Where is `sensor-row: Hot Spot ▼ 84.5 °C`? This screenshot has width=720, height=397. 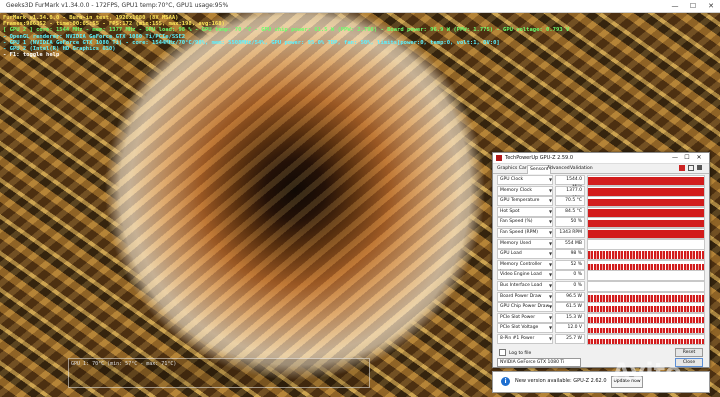
sensor-row: Hot Spot ▼ 84.5 °C is located at coordinates (601, 212).